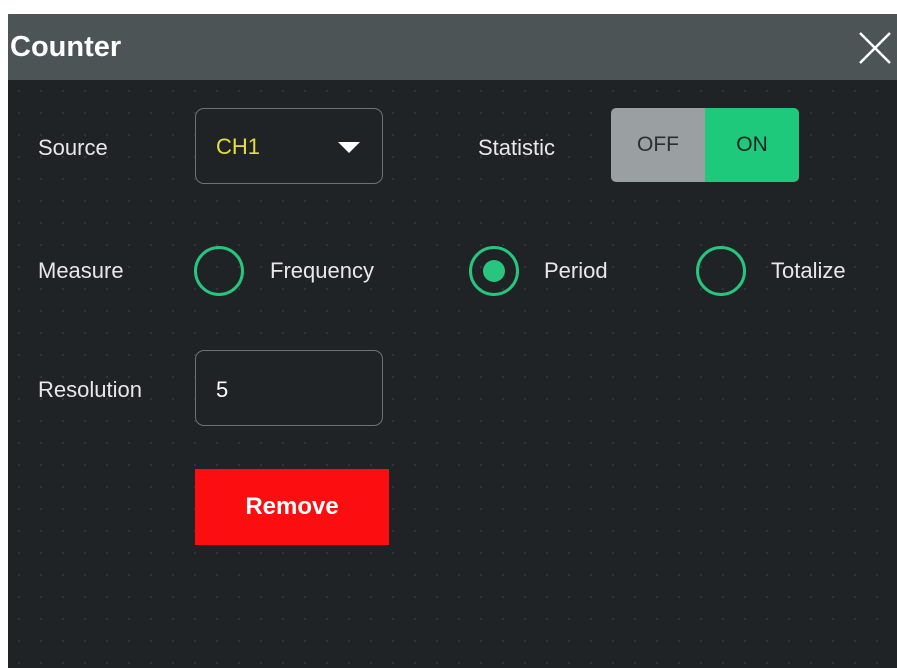 The height and width of the screenshot is (668, 897). What do you see at coordinates (222, 389) in the screenshot?
I see `resolution-value: 5` at bounding box center [222, 389].